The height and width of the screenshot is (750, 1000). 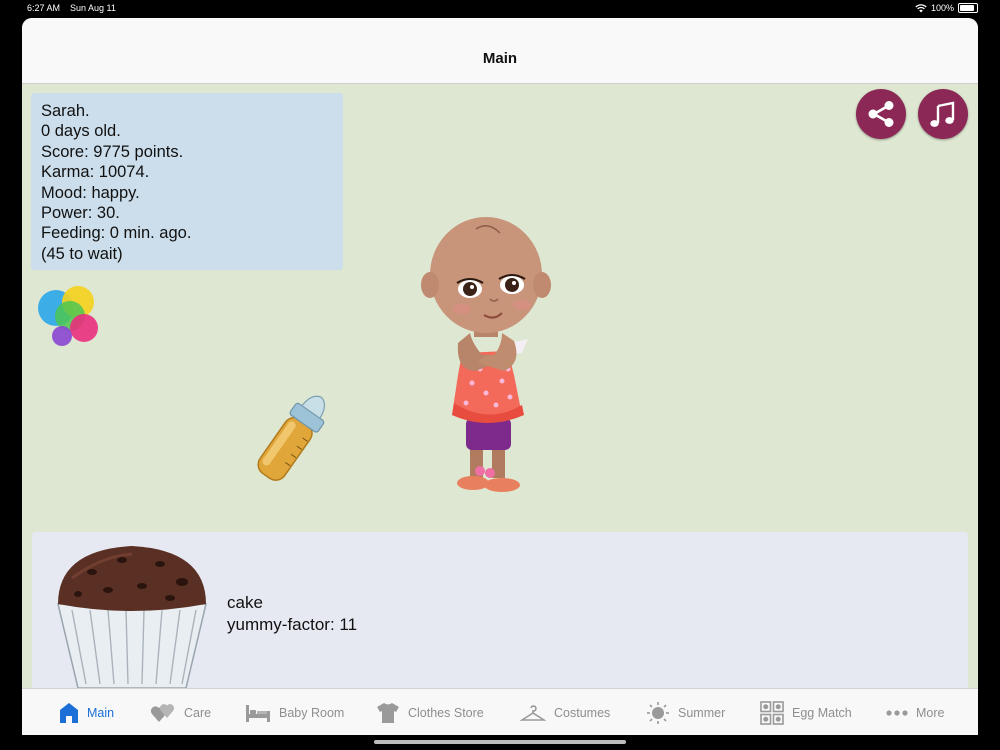 I want to click on home-indicator, so click(x=500, y=742).